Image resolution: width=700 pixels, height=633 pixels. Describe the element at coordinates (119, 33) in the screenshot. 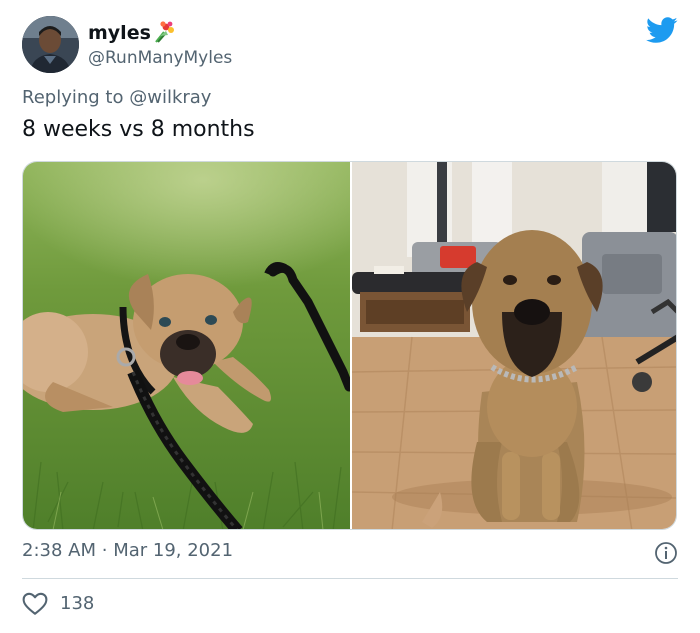

I see `display-name: myles` at that location.